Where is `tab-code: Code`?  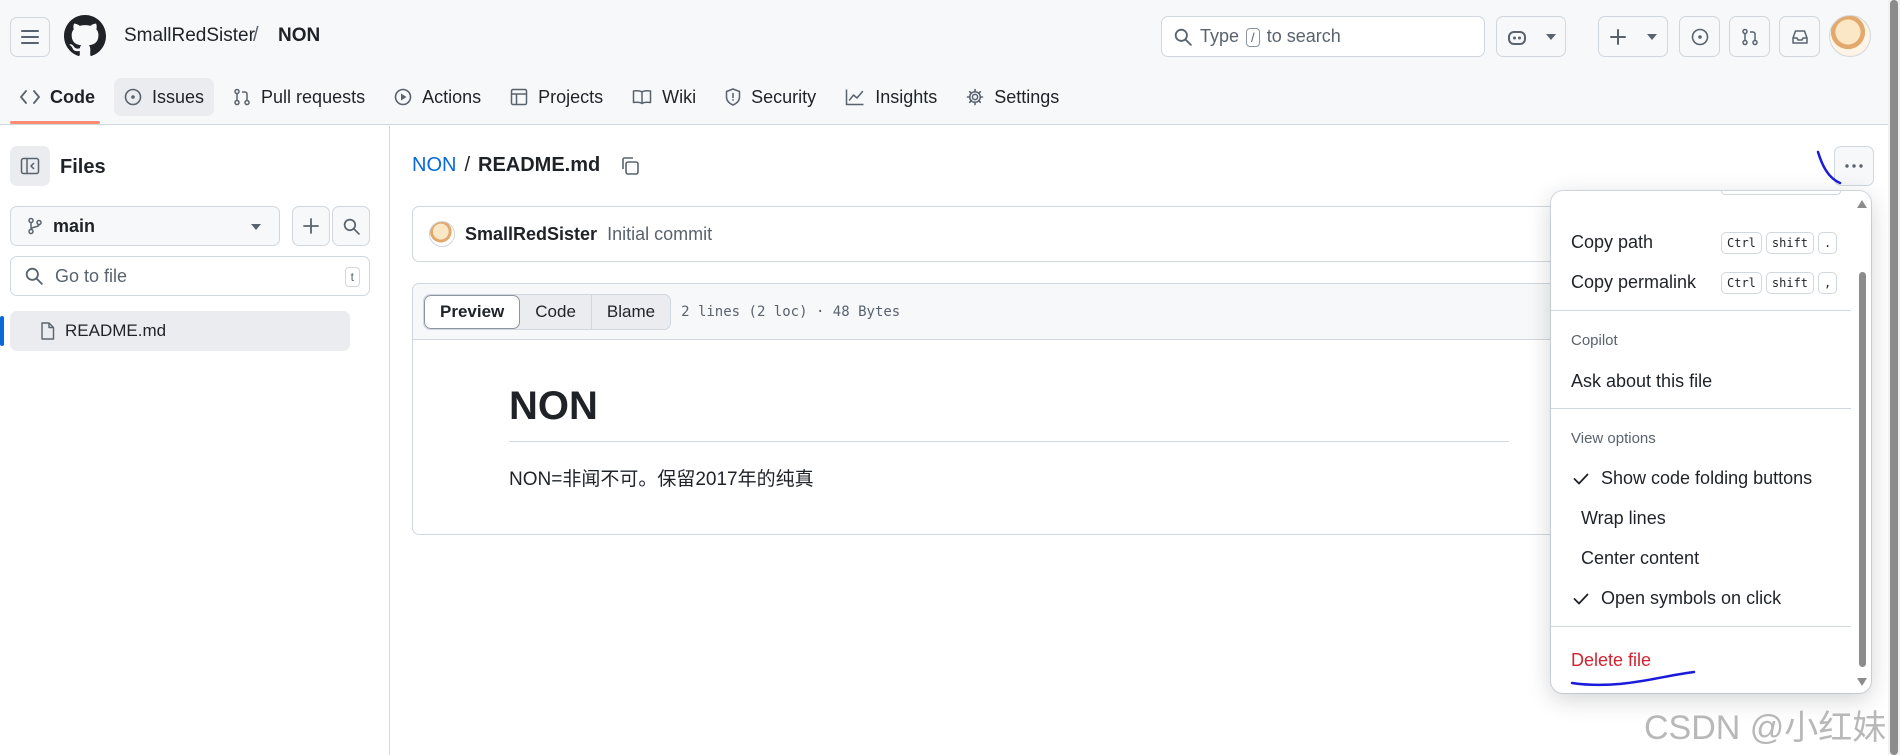 tab-code: Code is located at coordinates (57, 97).